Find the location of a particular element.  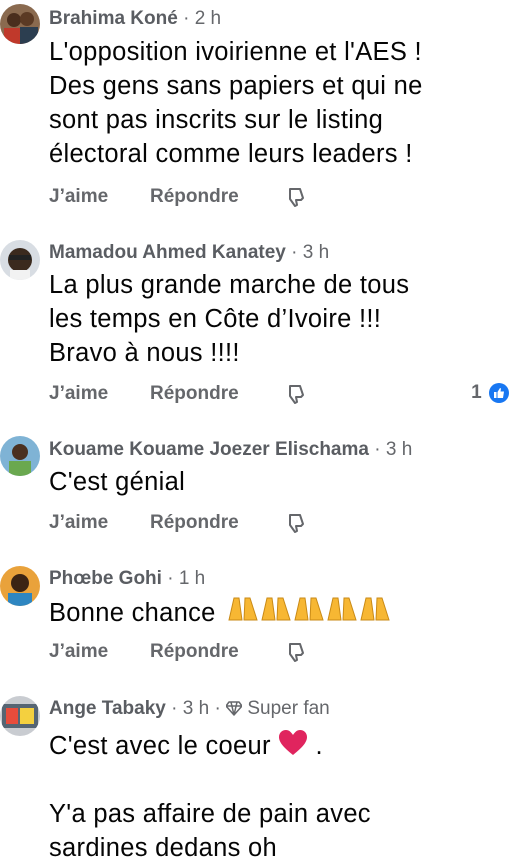

comment-line: sont pas inscrits sur le listing is located at coordinates (216, 120).